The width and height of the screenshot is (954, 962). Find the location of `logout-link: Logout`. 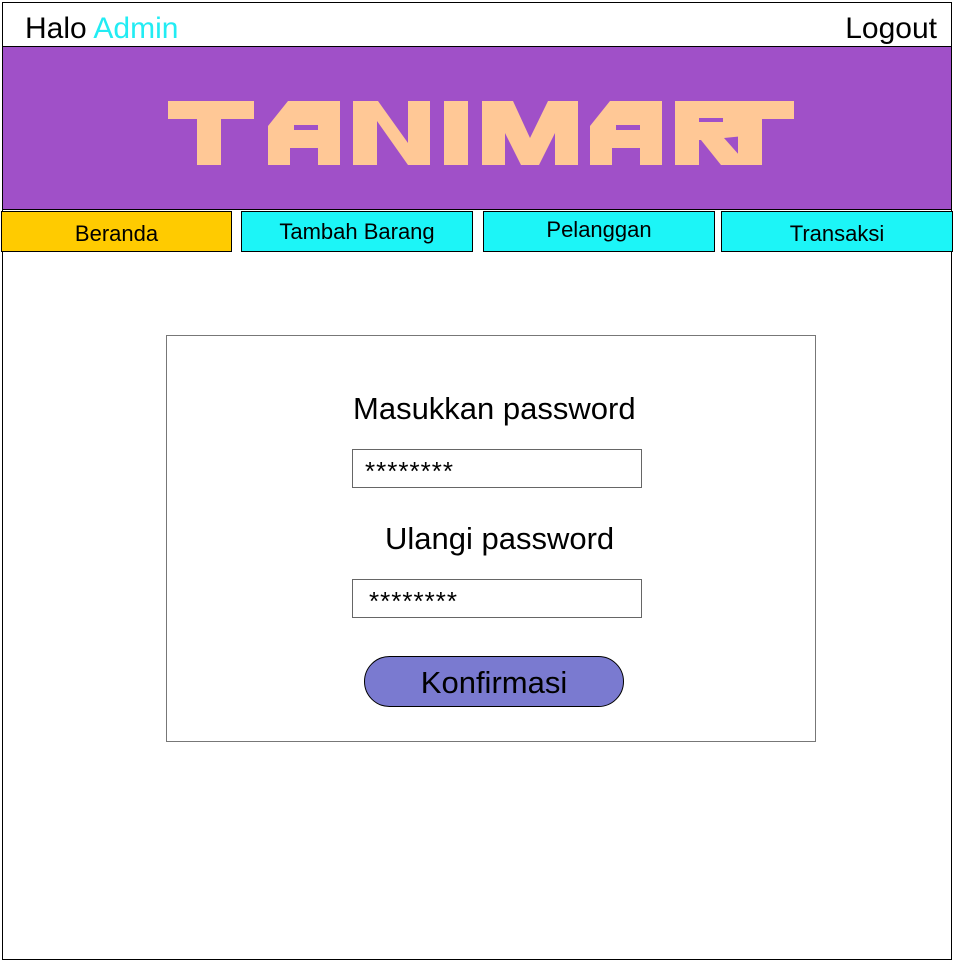

logout-link: Logout is located at coordinates (891, 29).